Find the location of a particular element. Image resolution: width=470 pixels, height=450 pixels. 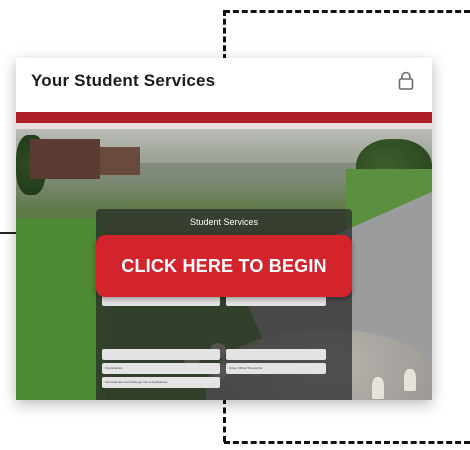

photo-building-annex is located at coordinates (120, 161).